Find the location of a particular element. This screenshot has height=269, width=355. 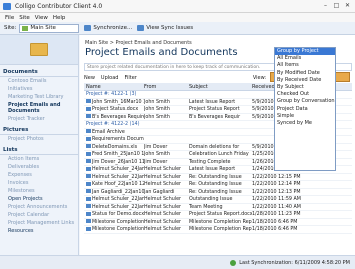

menu-view: View is located at coordinates (41, 18).